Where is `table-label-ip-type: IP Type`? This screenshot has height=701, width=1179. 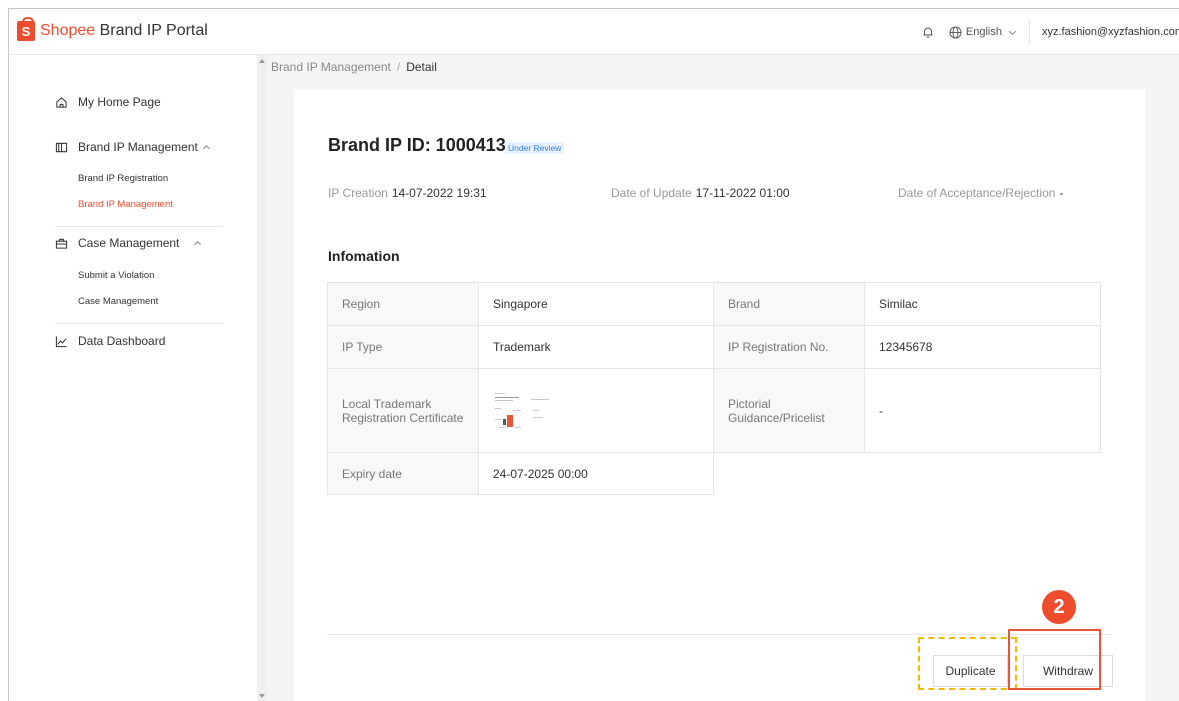
table-label-ip-type: IP Type is located at coordinates (403, 347).